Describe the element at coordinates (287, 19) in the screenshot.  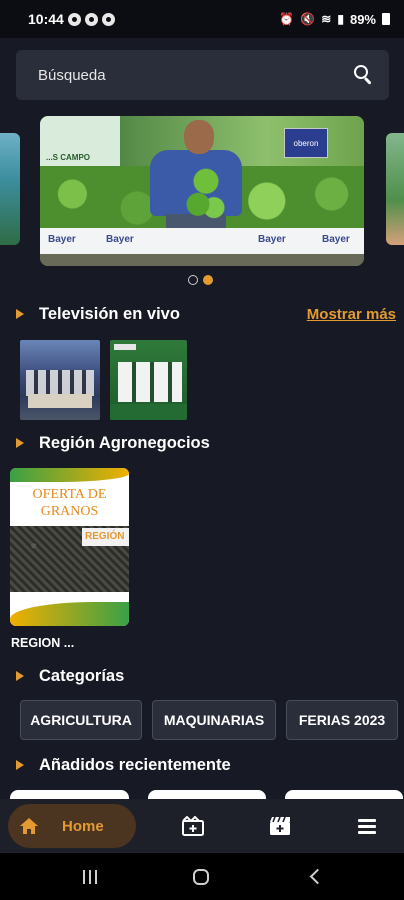
I see `alarm-icon: ⏰` at that location.